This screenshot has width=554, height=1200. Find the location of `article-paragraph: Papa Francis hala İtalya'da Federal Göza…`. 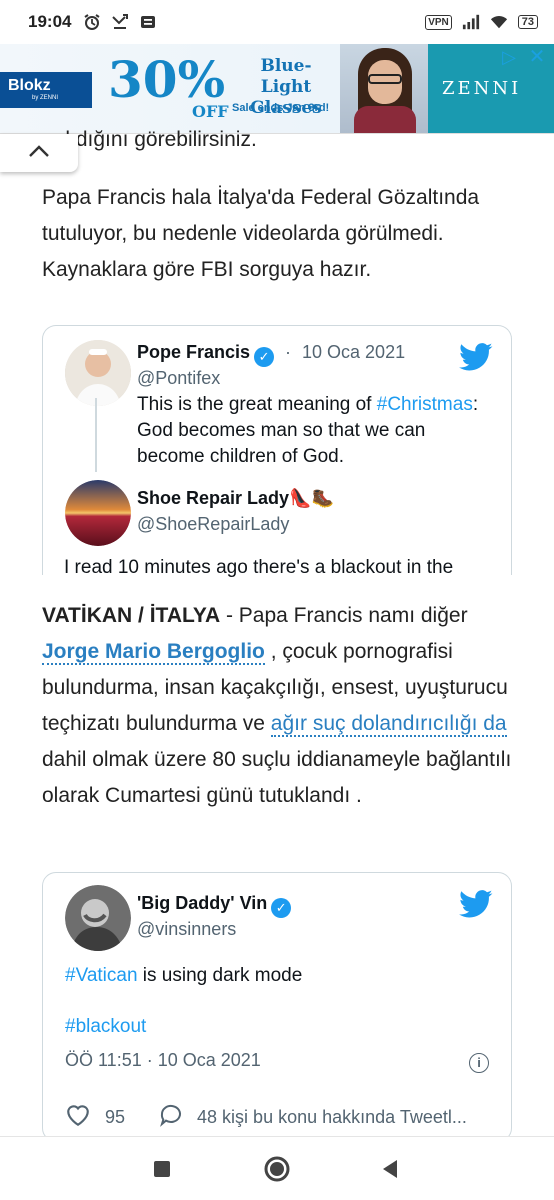

article-paragraph: Papa Francis hala İtalya'da Federal Göza… is located at coordinates (261, 233).